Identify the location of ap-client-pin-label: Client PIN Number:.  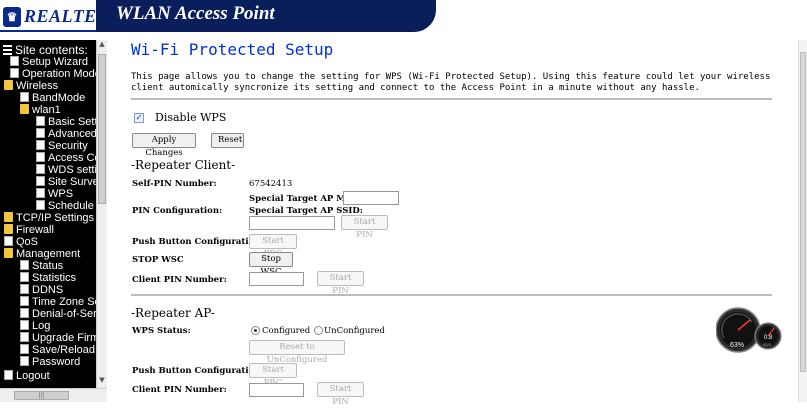
(179, 390).